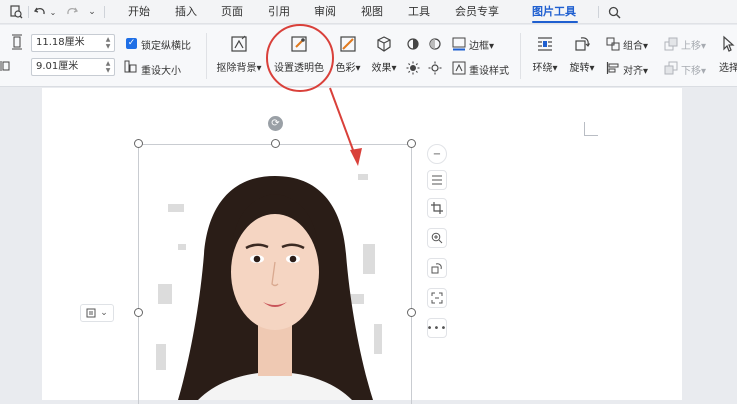  I want to click on width-input: 9.01厘米 ▲ ▼, so click(73, 67).